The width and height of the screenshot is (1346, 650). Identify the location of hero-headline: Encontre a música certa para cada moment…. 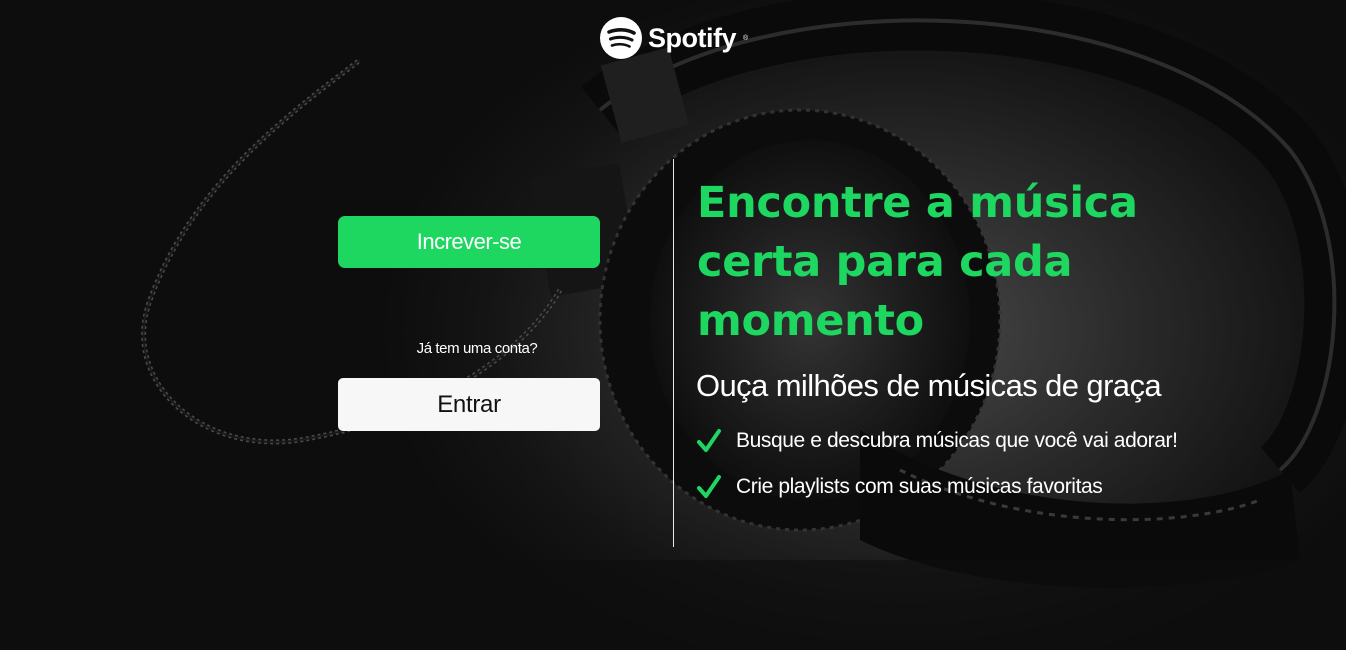
(917, 262).